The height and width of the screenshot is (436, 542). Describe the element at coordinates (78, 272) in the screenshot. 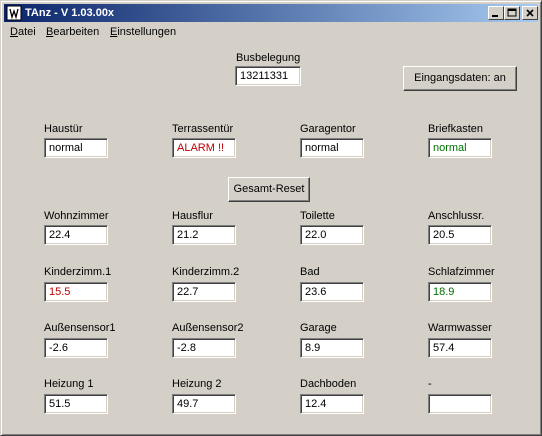

I see `kinderzimm-1-label: Kinderzimm.1` at that location.